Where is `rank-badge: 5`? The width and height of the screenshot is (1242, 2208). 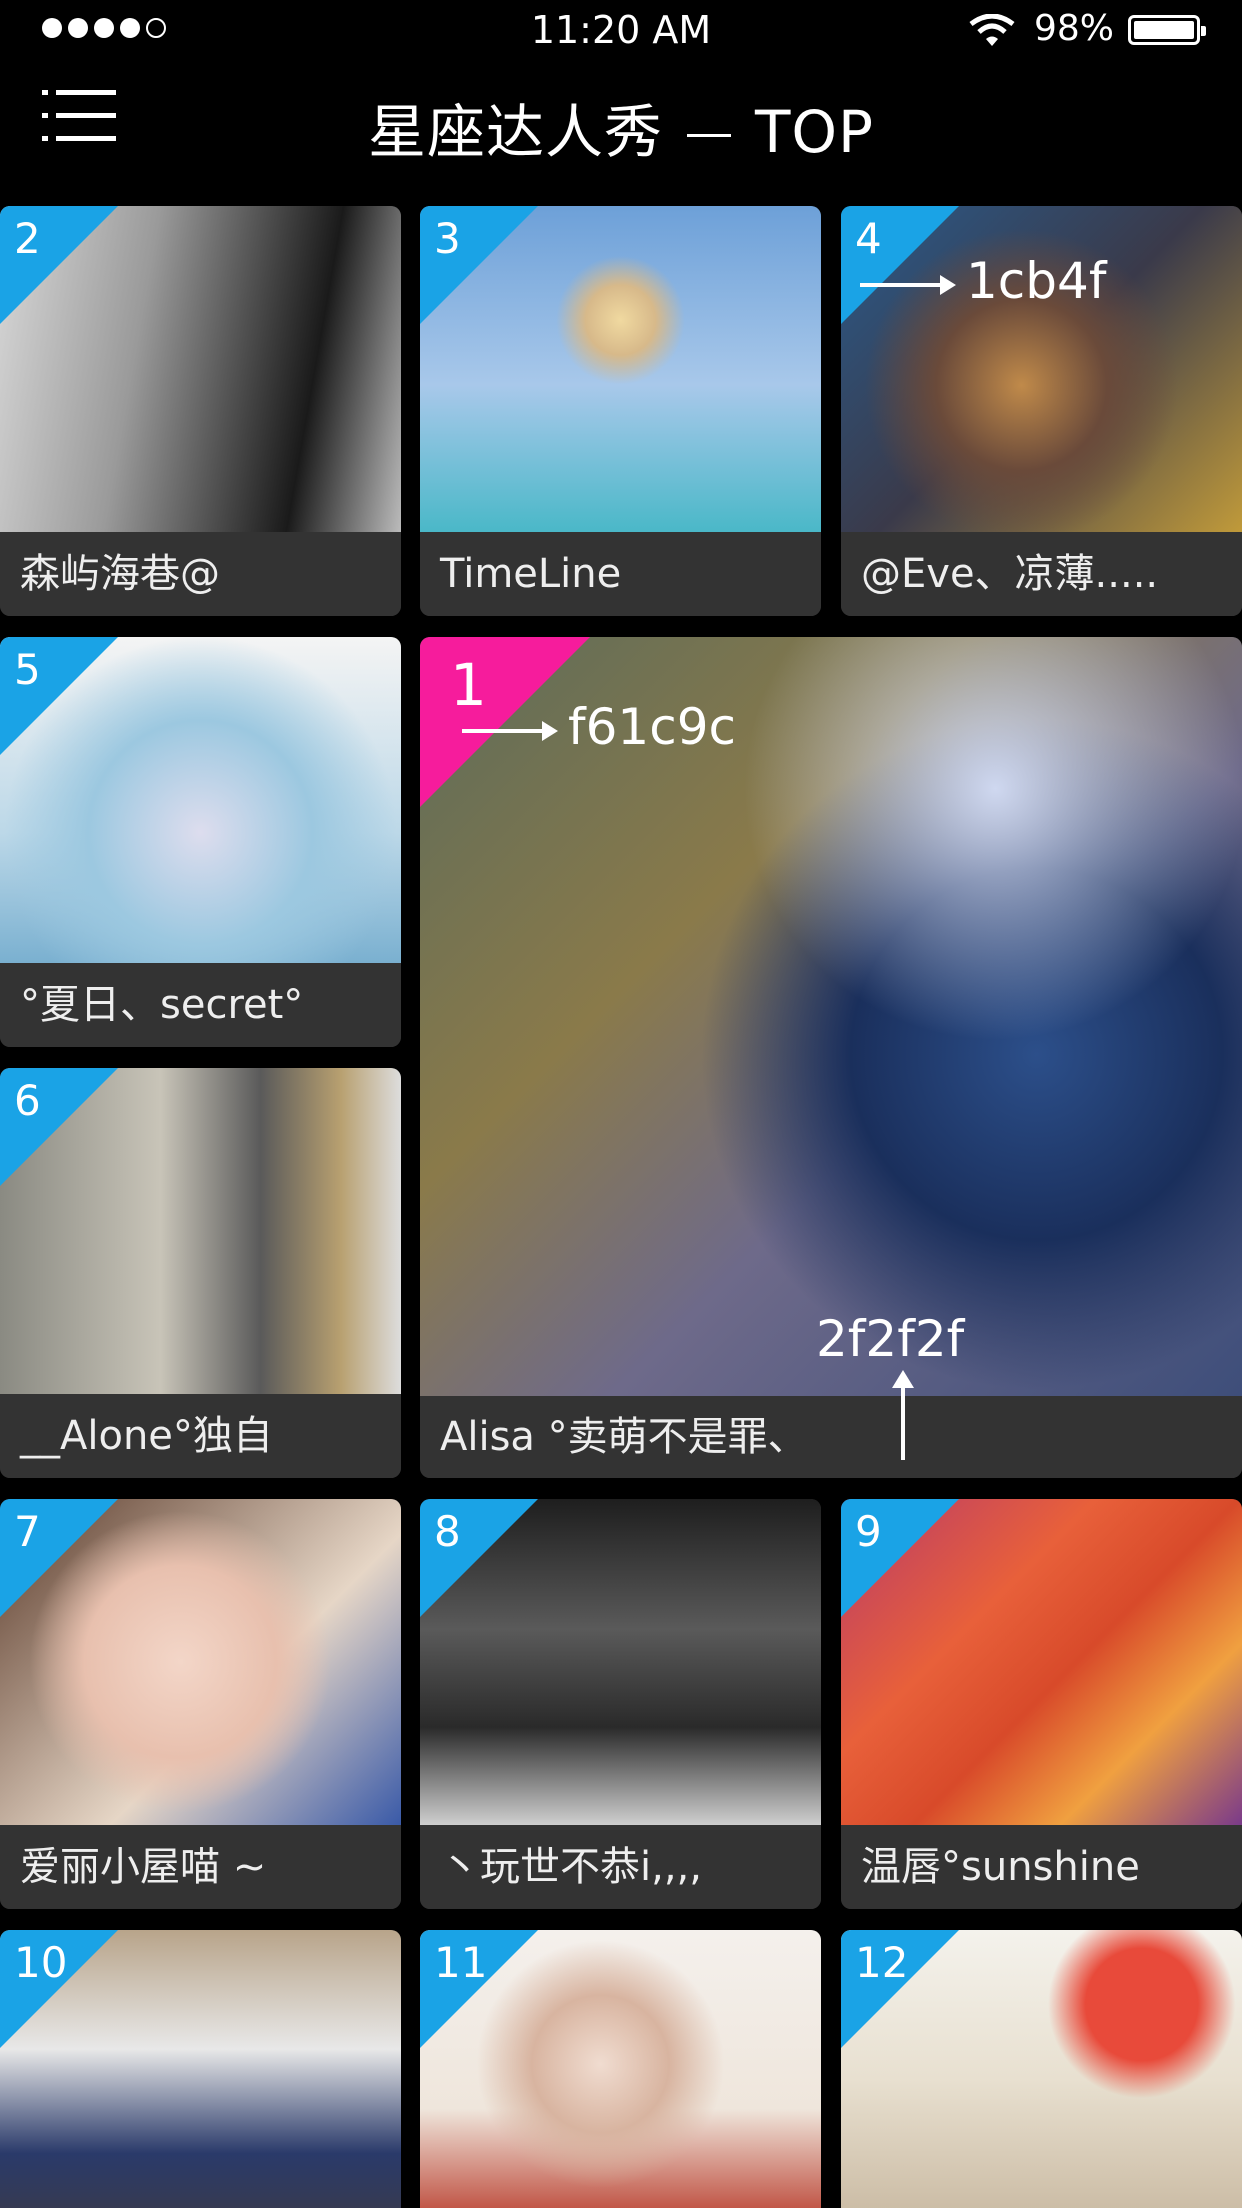
rank-badge: 5 is located at coordinates (60, 696).